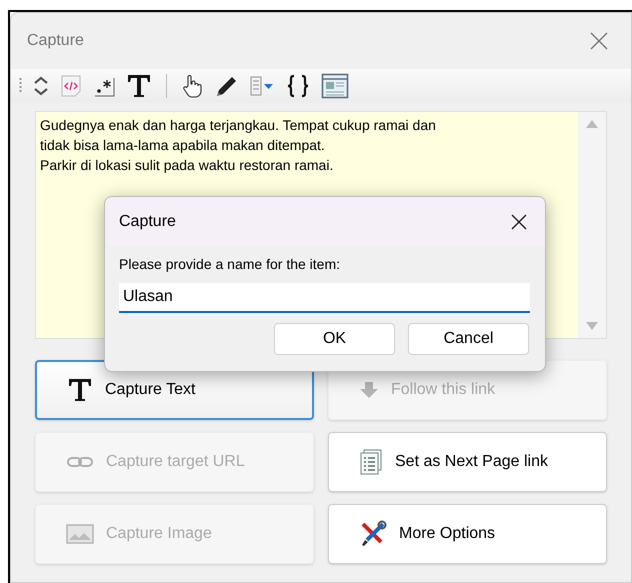  What do you see at coordinates (41, 86) in the screenshot?
I see `chevrons-icon` at bounding box center [41, 86].